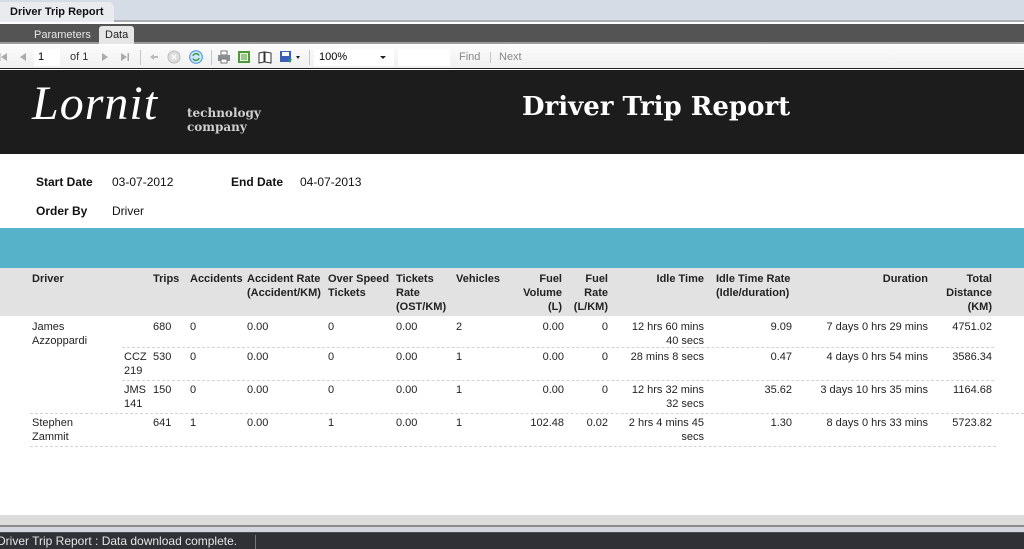 This screenshot has height=549, width=1024. What do you see at coordinates (162, 390) in the screenshot?
I see `cell-trips: 150` at bounding box center [162, 390].